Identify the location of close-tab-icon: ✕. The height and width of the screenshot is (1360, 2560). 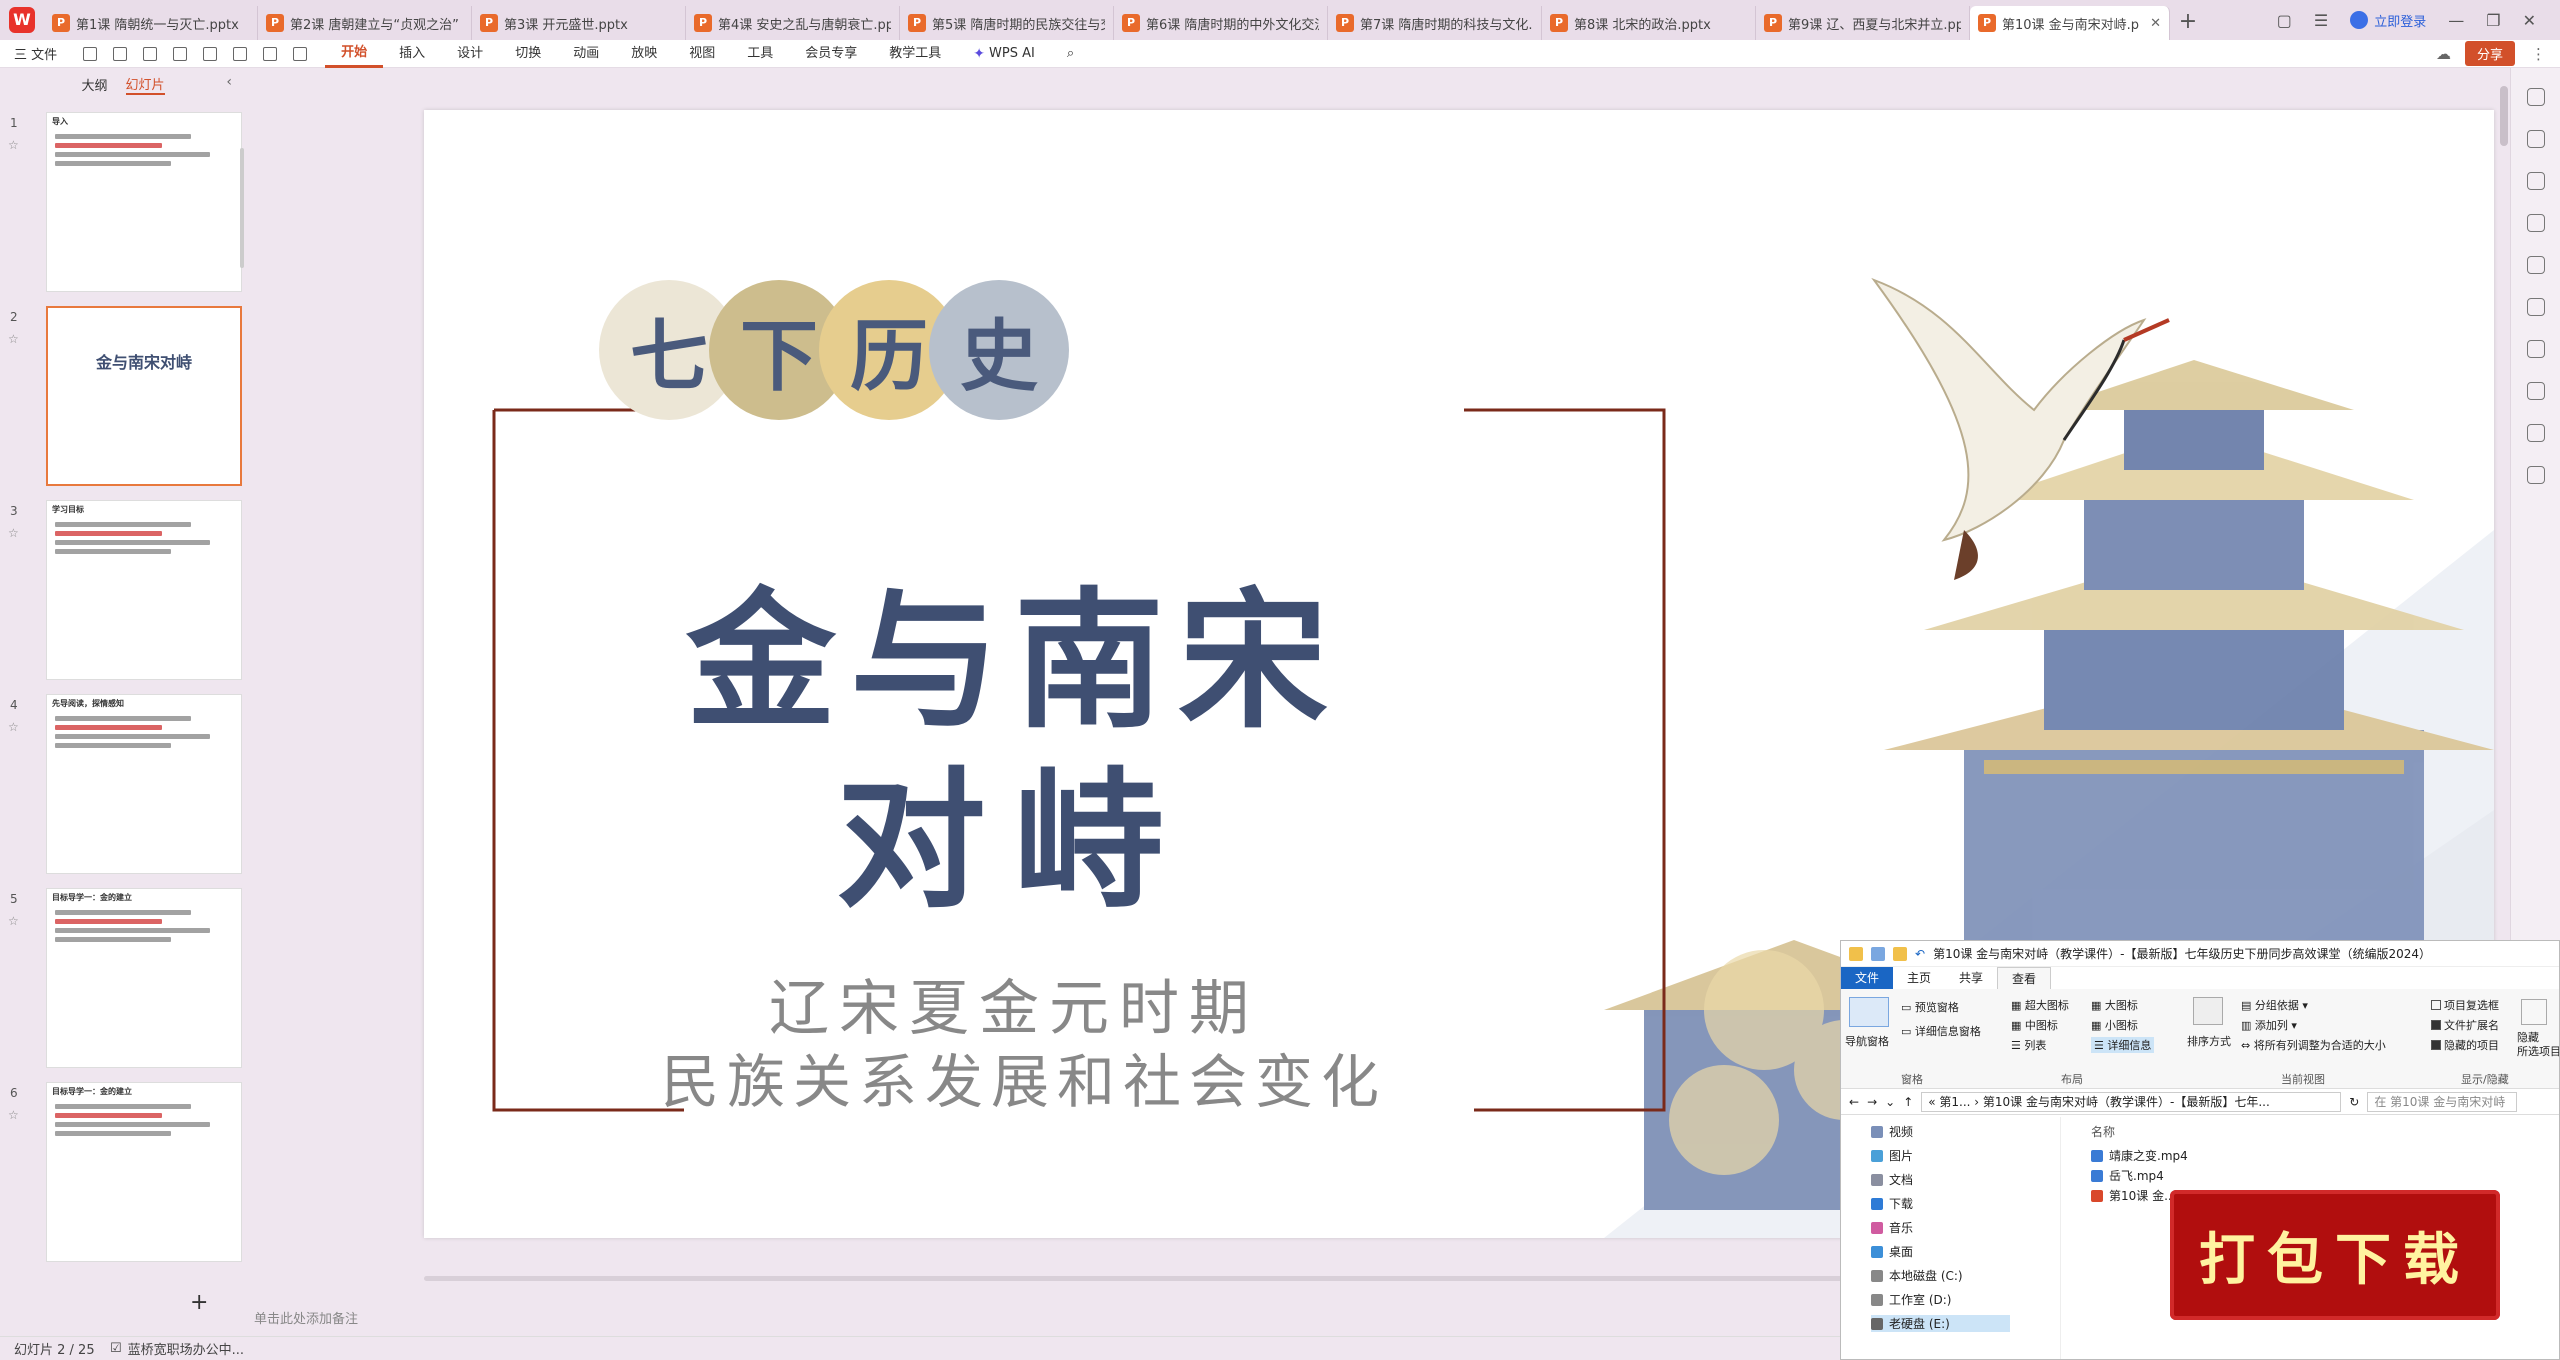
(2153, 23).